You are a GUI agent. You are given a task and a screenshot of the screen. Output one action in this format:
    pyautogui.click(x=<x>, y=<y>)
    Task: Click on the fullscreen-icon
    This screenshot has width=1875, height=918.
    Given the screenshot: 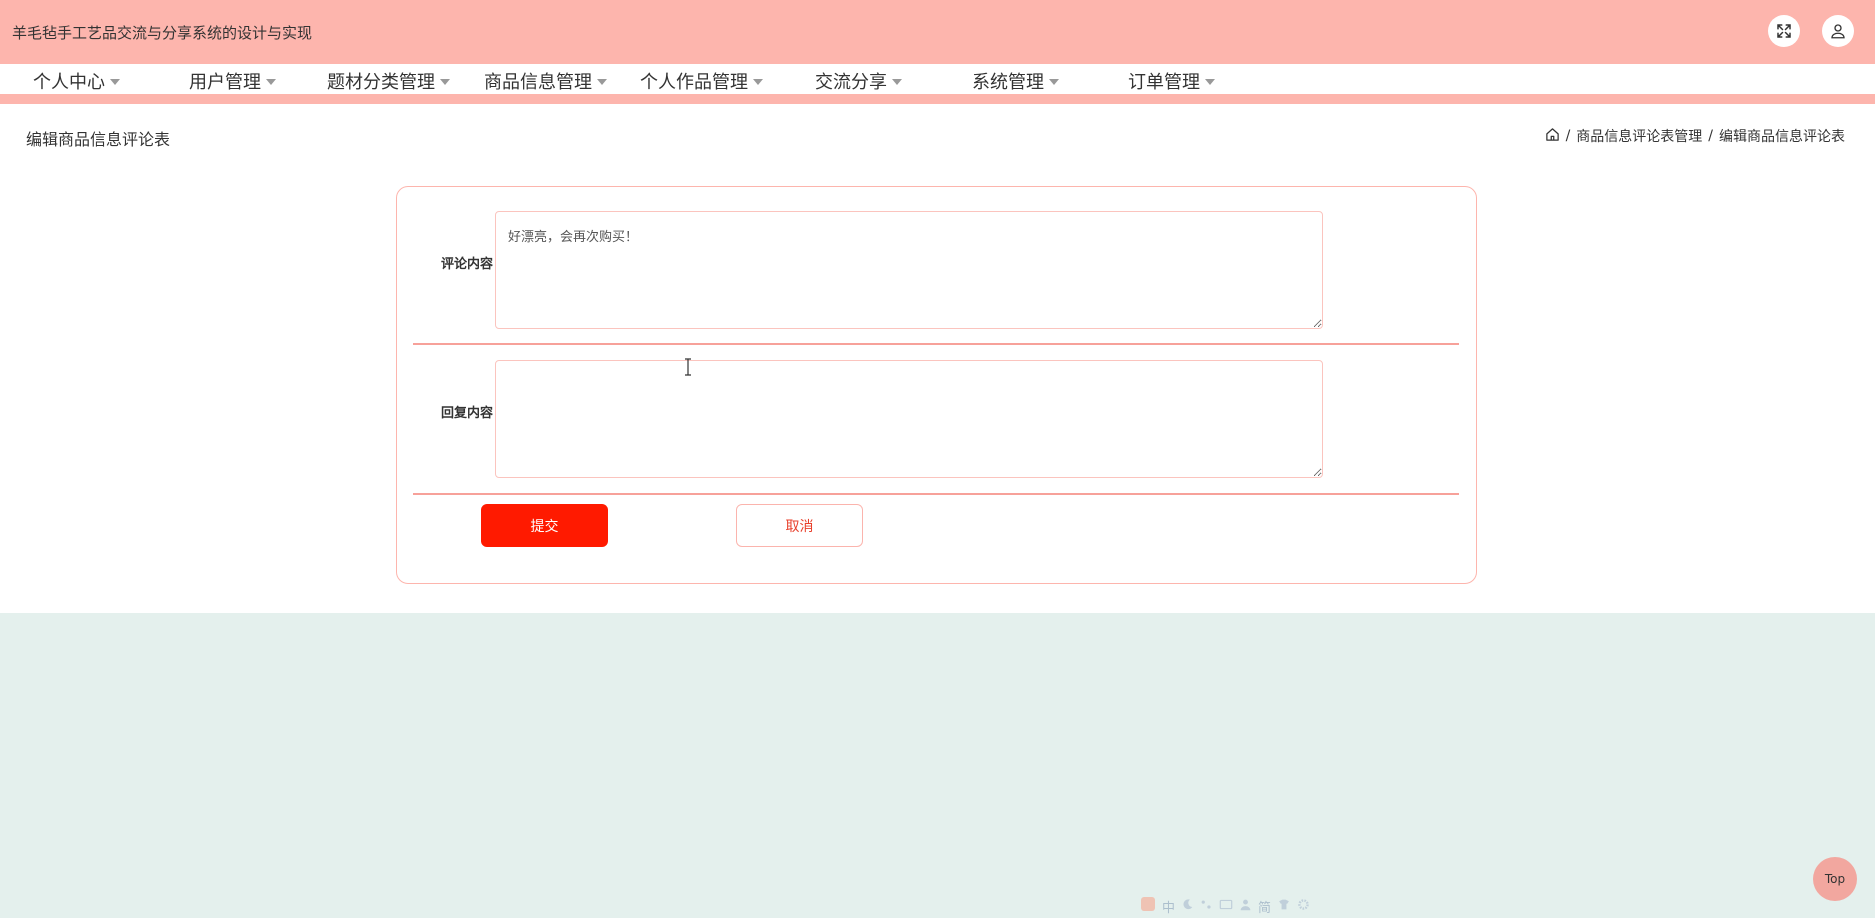 What is the action you would take?
    pyautogui.click(x=1784, y=31)
    